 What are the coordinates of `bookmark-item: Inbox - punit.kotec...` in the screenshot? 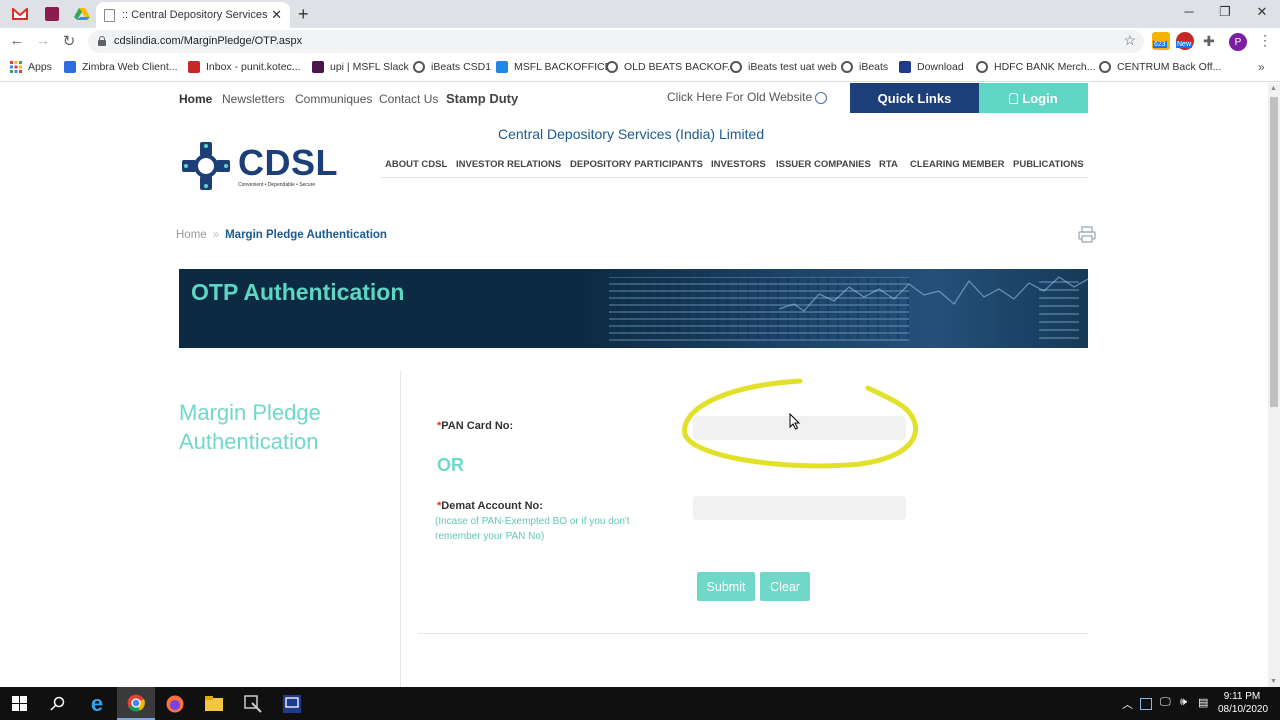 It's located at (244, 67).